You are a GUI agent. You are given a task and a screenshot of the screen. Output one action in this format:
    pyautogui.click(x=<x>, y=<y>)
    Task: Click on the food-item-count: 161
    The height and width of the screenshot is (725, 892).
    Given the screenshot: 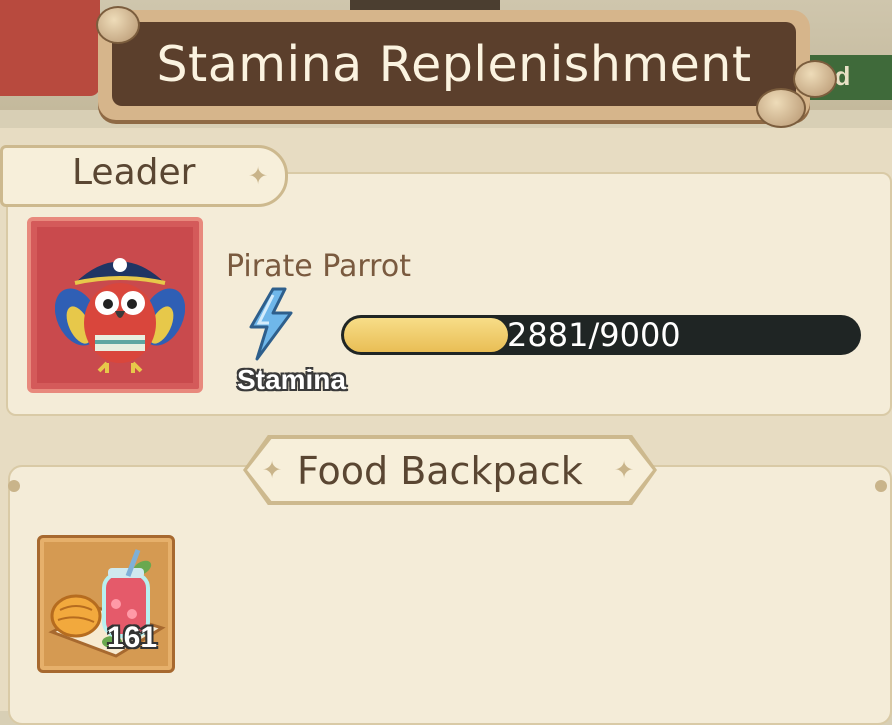 What is the action you would take?
    pyautogui.click(x=132, y=637)
    